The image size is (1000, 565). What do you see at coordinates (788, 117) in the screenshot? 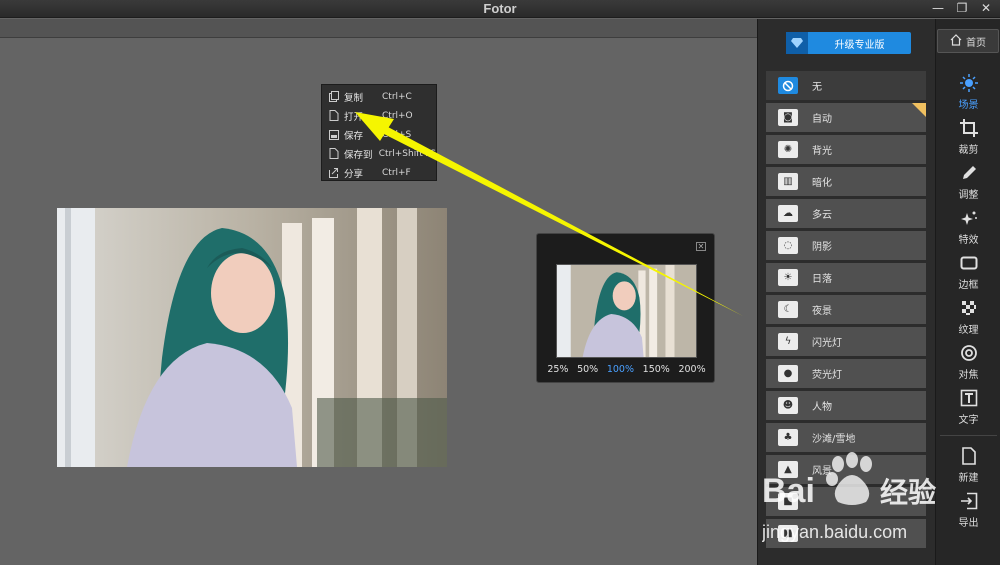
I see `camera-icon: ◙` at bounding box center [788, 117].